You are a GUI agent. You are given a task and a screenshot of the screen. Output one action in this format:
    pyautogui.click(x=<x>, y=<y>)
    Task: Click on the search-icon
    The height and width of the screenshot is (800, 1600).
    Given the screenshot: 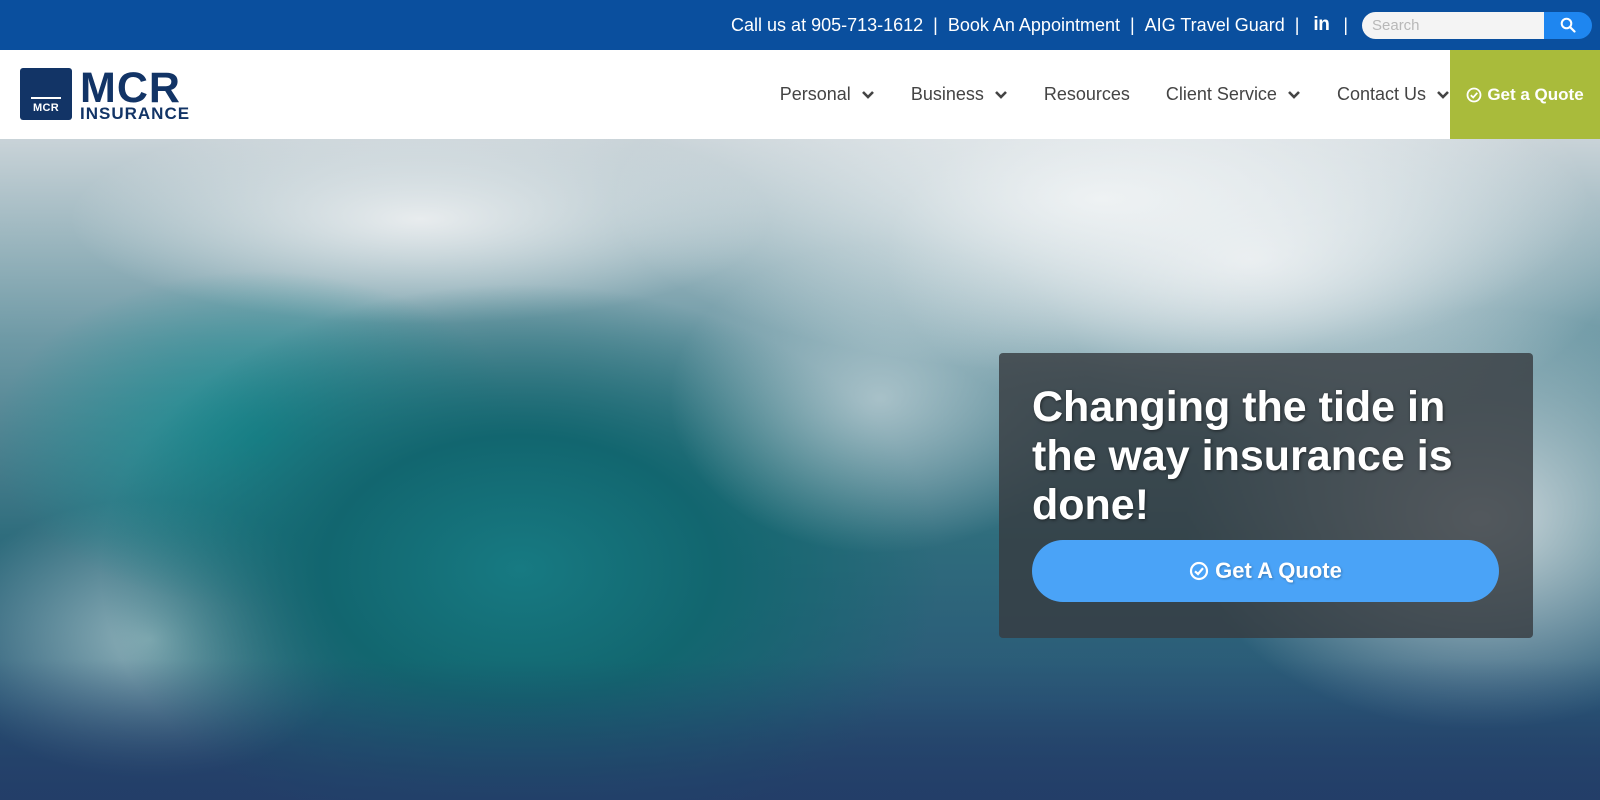 What is the action you would take?
    pyautogui.click(x=1568, y=25)
    